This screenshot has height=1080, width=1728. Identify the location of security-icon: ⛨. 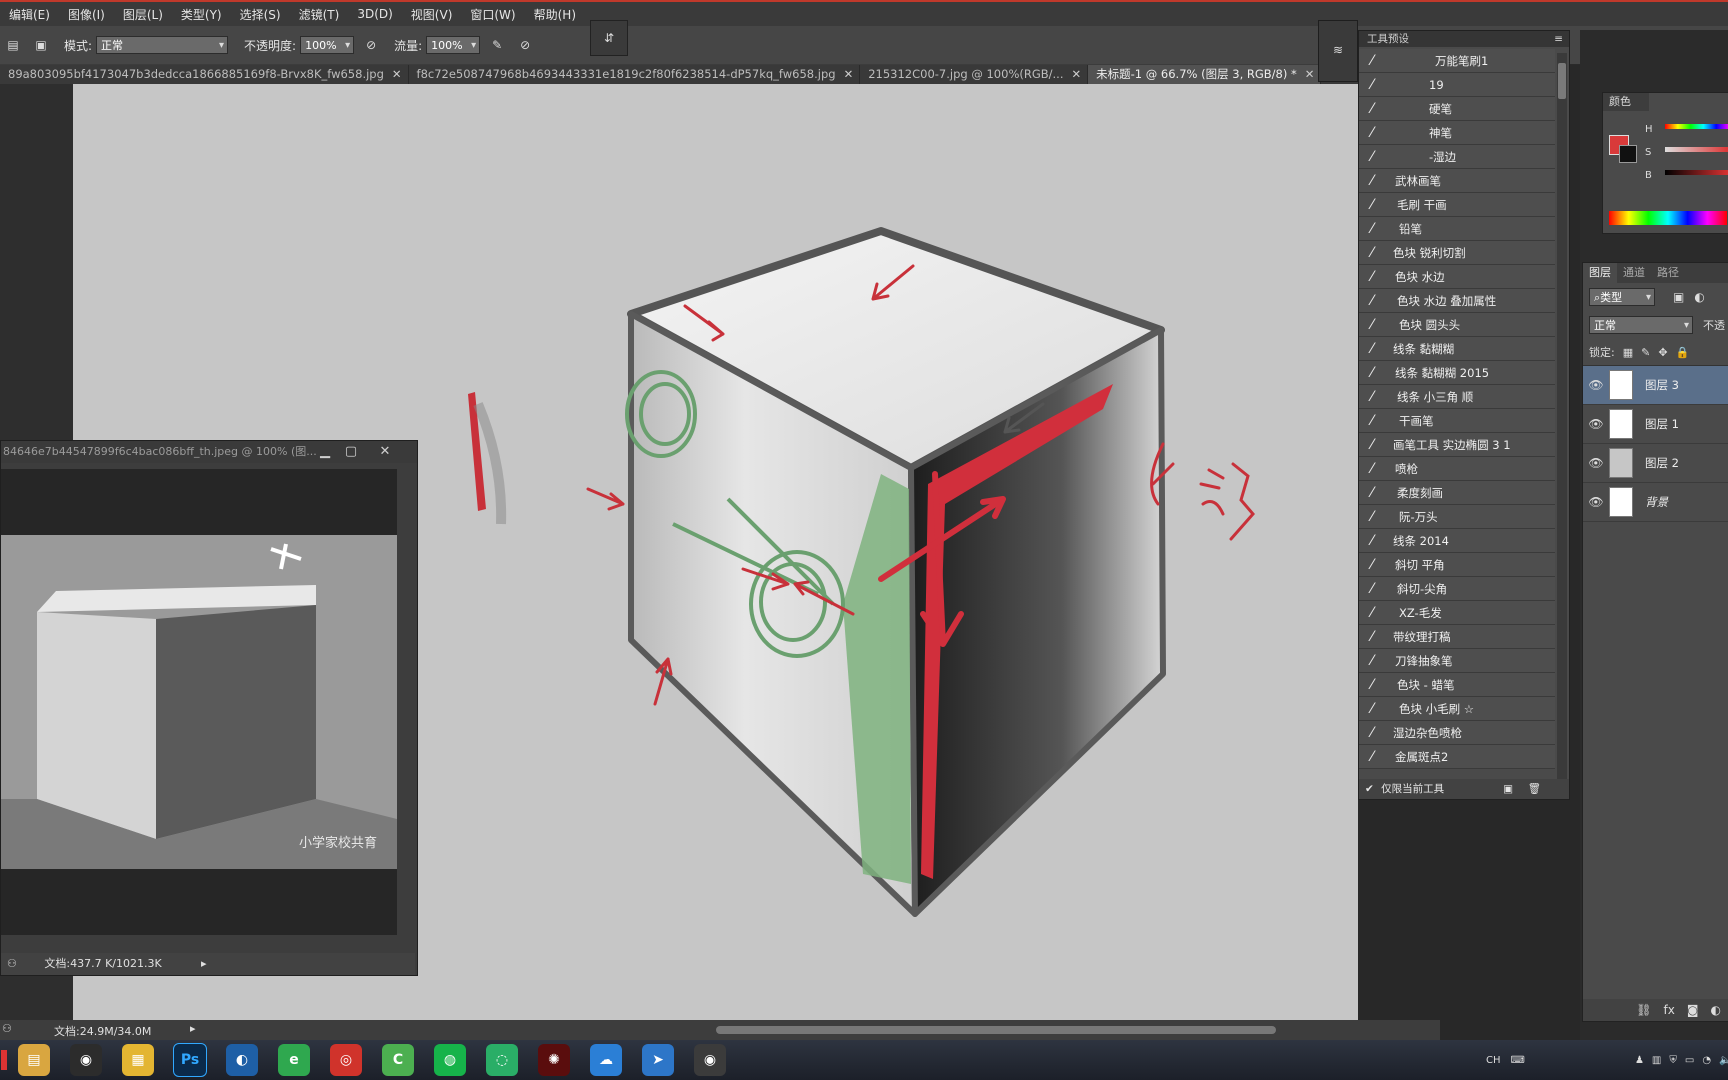
(1673, 1060).